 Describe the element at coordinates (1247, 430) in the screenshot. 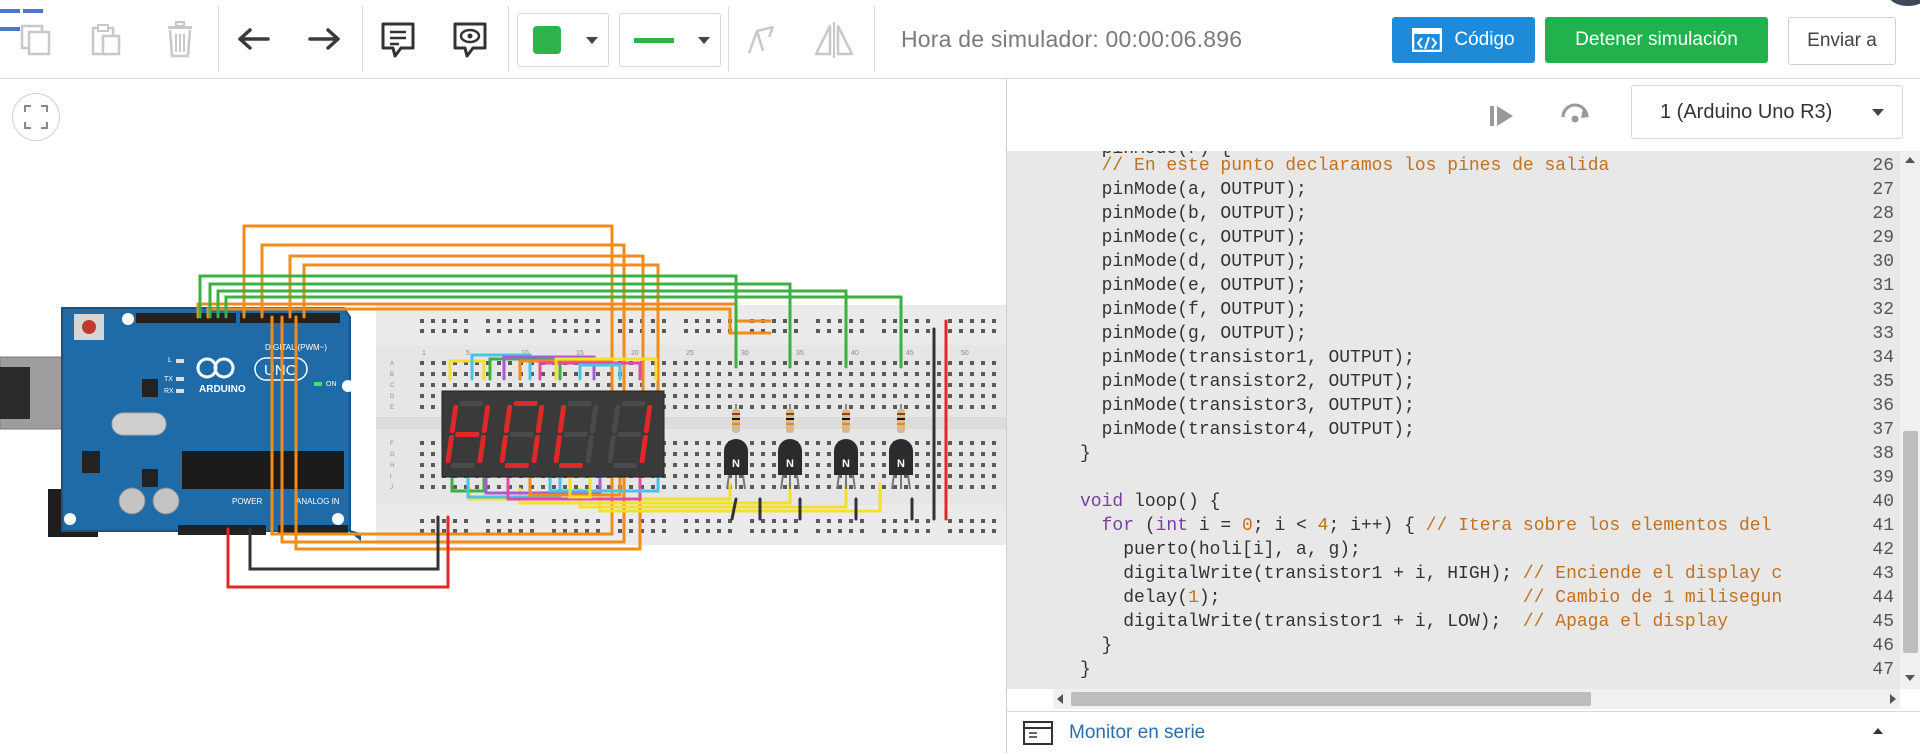

I see `code-line: pinMode(transistor4, OUTPUT);` at that location.